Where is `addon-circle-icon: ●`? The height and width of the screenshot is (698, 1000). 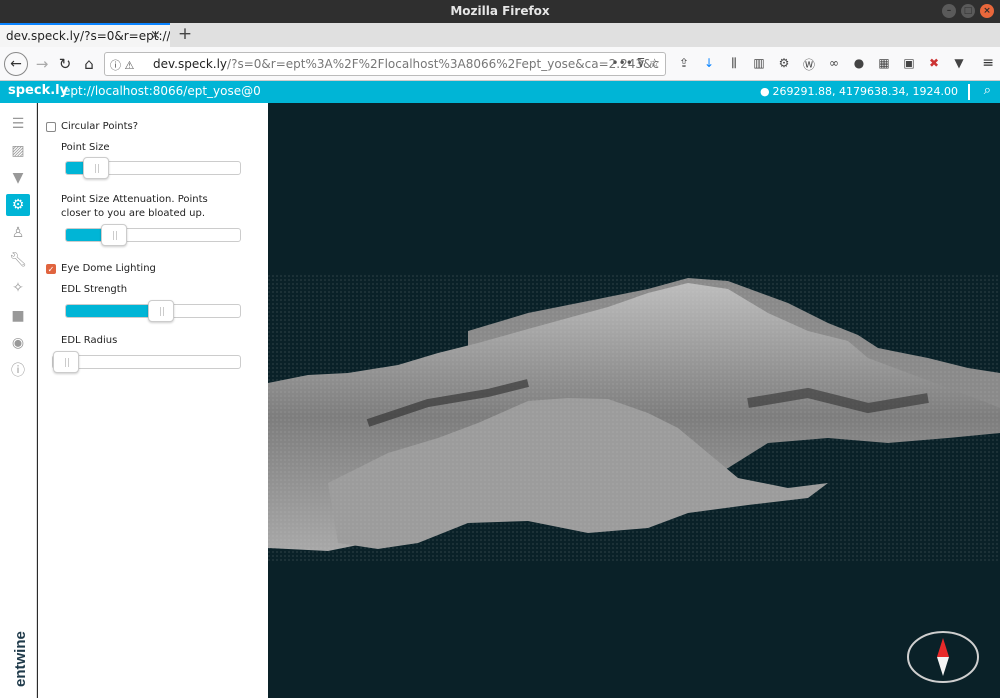 addon-circle-icon: ● is located at coordinates (859, 64).